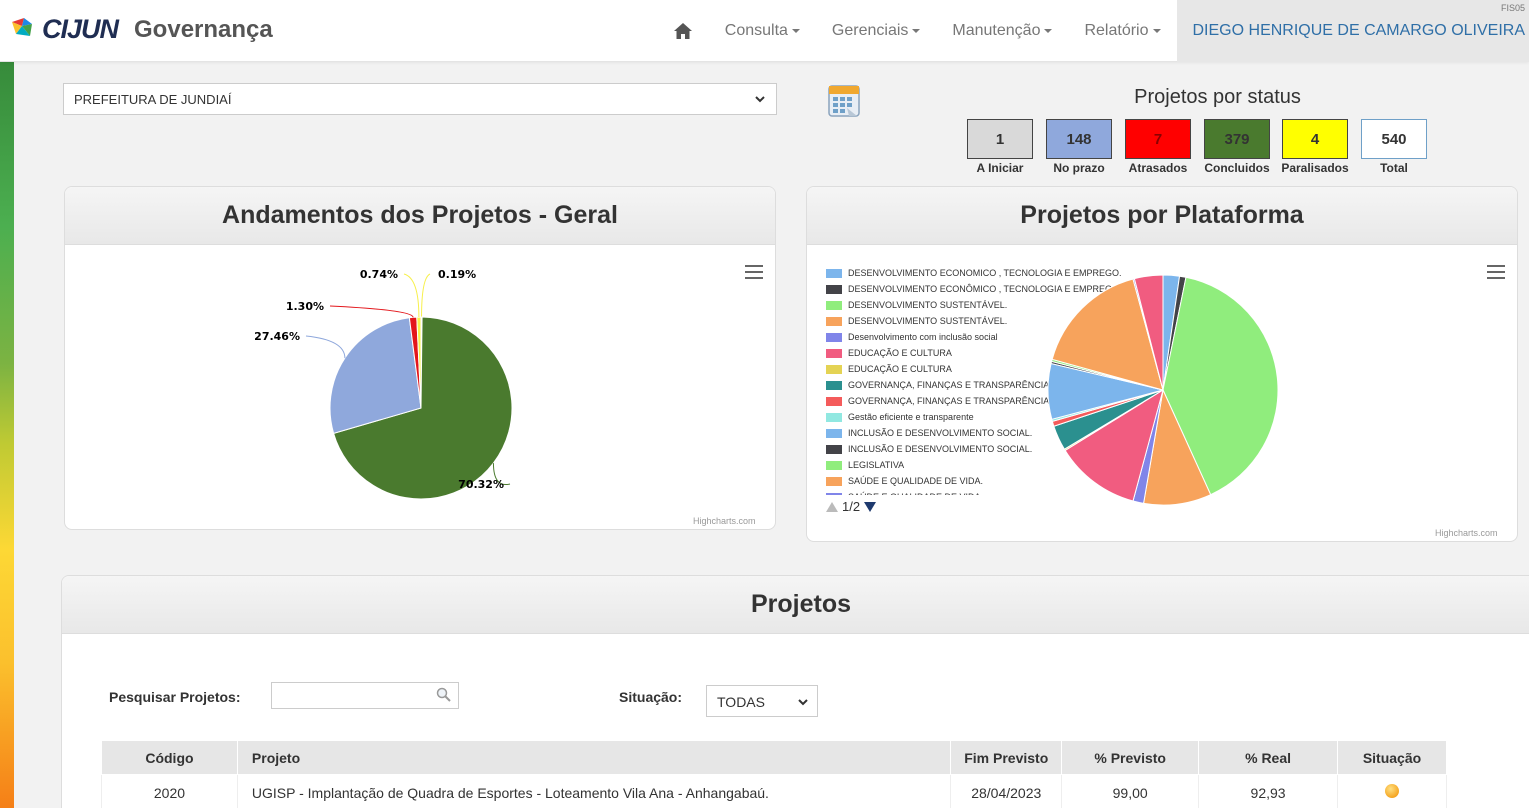 This screenshot has width=1529, height=808. I want to click on pie-data-label: 27.46%, so click(277, 336).